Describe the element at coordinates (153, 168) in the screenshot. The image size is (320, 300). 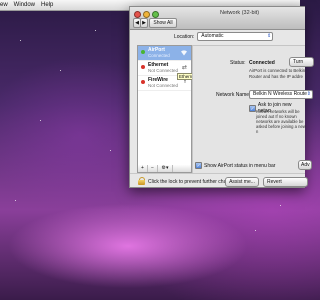
I see `remove-service-button: −` at that location.